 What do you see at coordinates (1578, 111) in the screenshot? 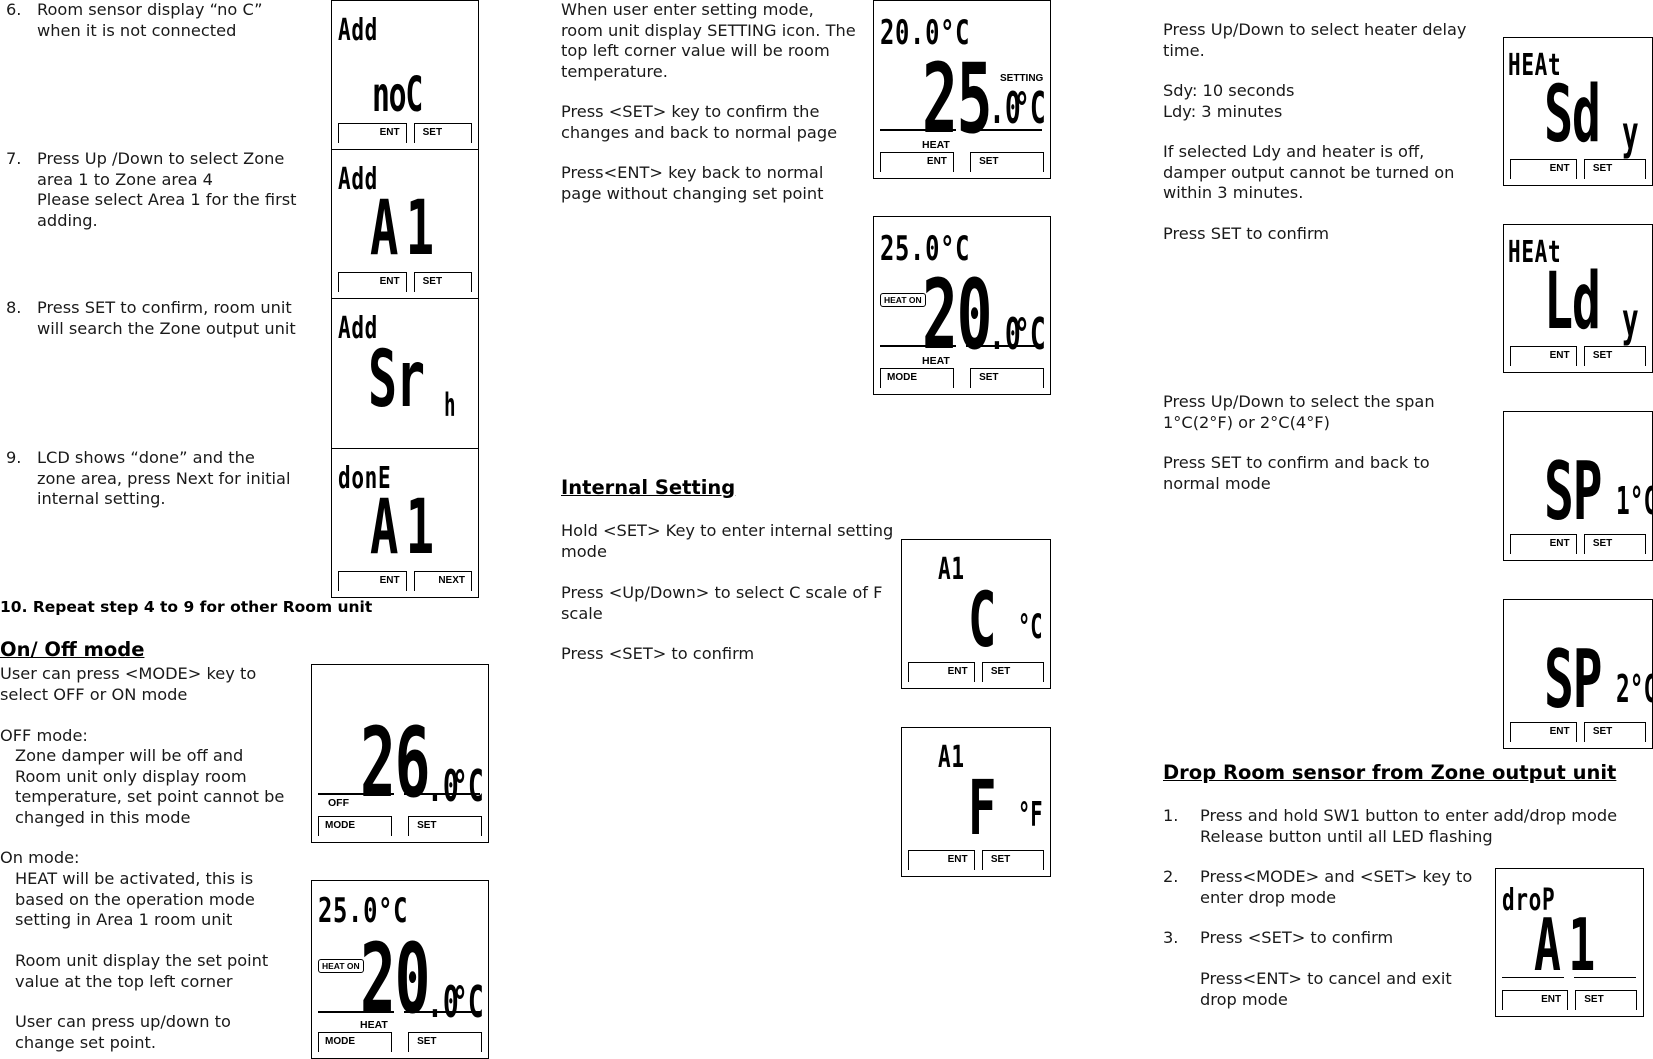
I see `lcd-heat-sdy: HEAt Sd y ENT SET` at bounding box center [1578, 111].